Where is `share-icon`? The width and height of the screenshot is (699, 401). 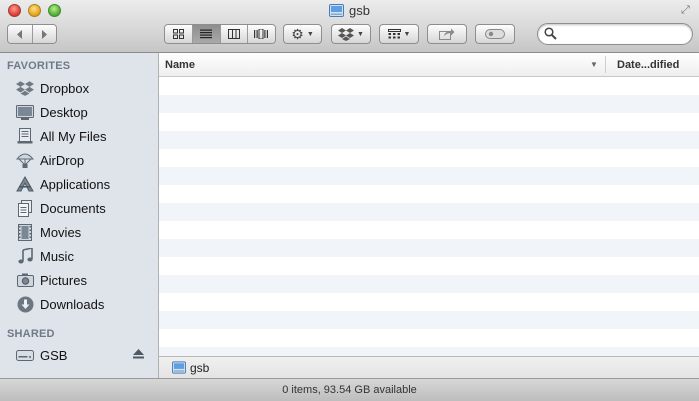 share-icon is located at coordinates (447, 34).